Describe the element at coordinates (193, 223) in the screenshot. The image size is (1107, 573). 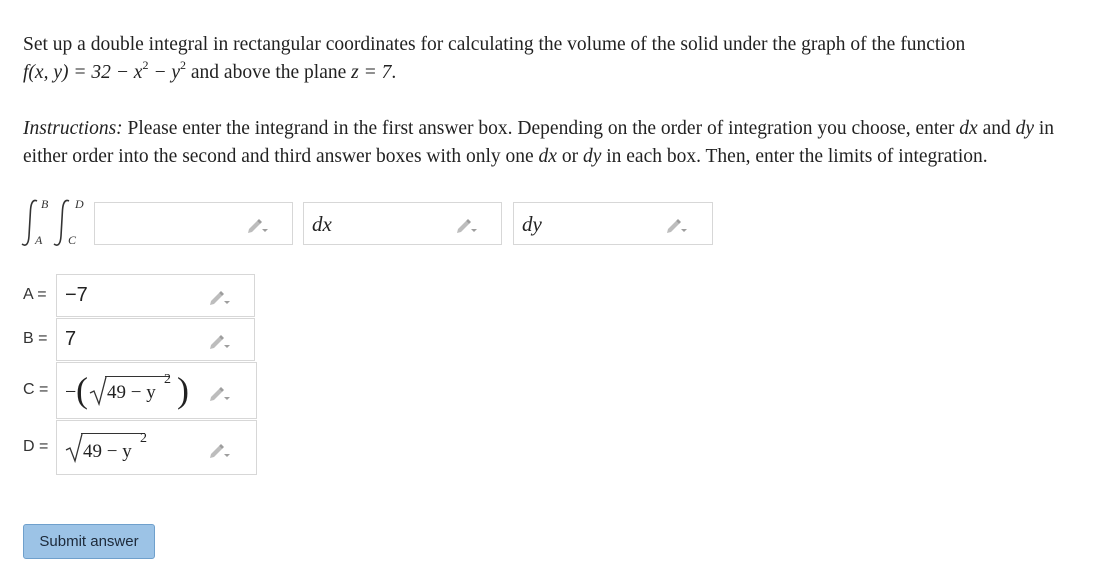
I see `integrand-input` at that location.